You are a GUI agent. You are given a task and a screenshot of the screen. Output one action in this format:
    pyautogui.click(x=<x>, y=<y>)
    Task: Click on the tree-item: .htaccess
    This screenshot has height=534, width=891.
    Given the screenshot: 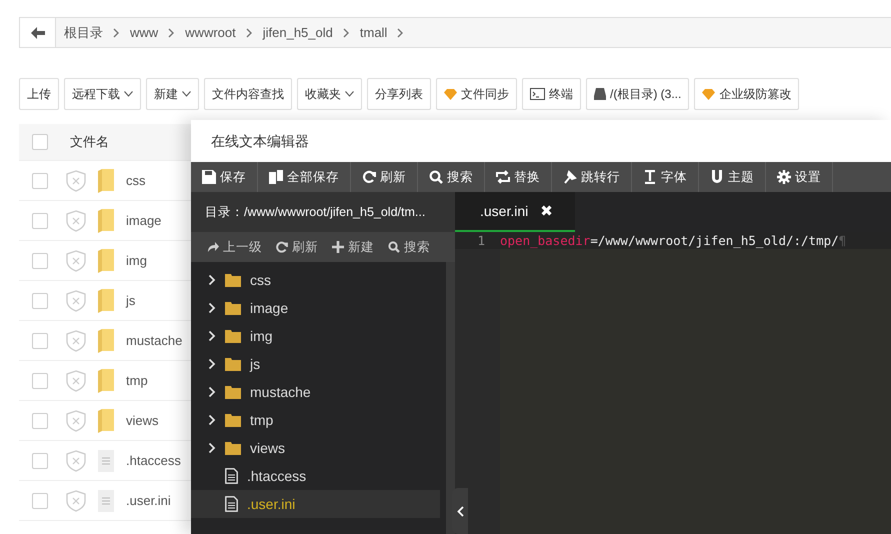 What is the action you would take?
    pyautogui.click(x=315, y=476)
    